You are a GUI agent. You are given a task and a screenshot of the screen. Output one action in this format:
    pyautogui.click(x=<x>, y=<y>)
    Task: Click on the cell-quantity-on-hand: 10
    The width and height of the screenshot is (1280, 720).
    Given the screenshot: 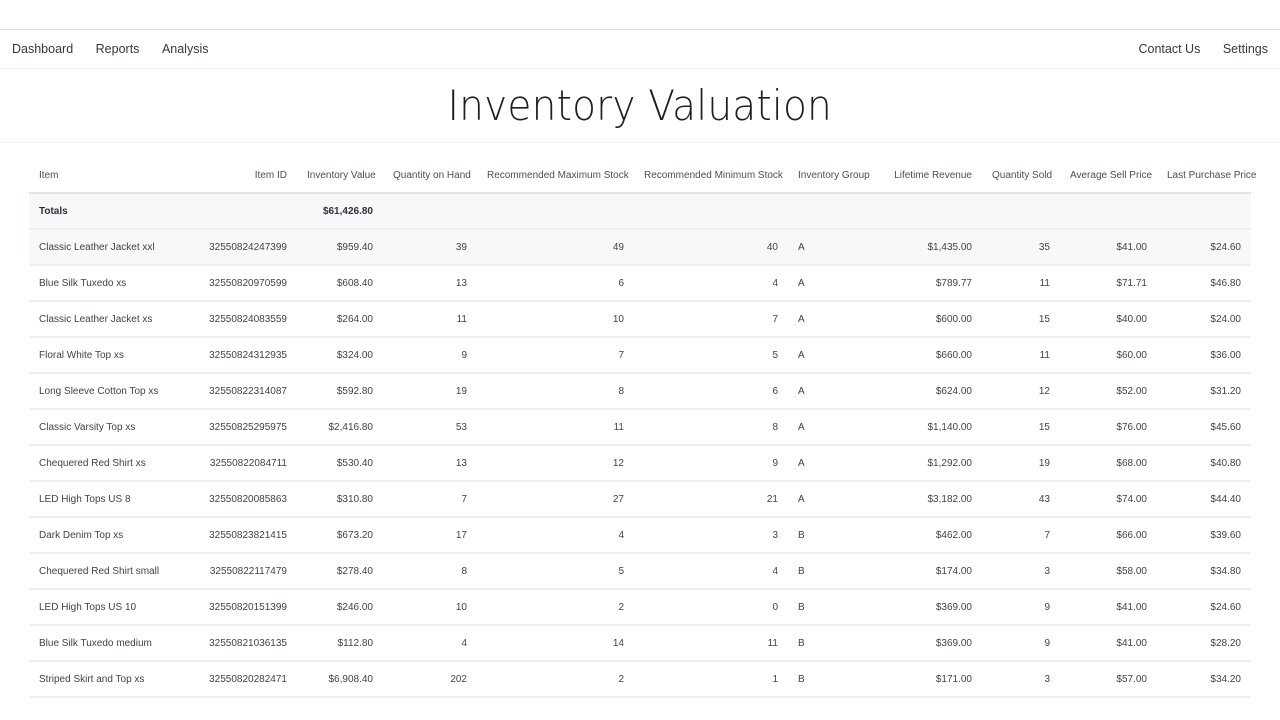 What is the action you would take?
    pyautogui.click(x=430, y=607)
    